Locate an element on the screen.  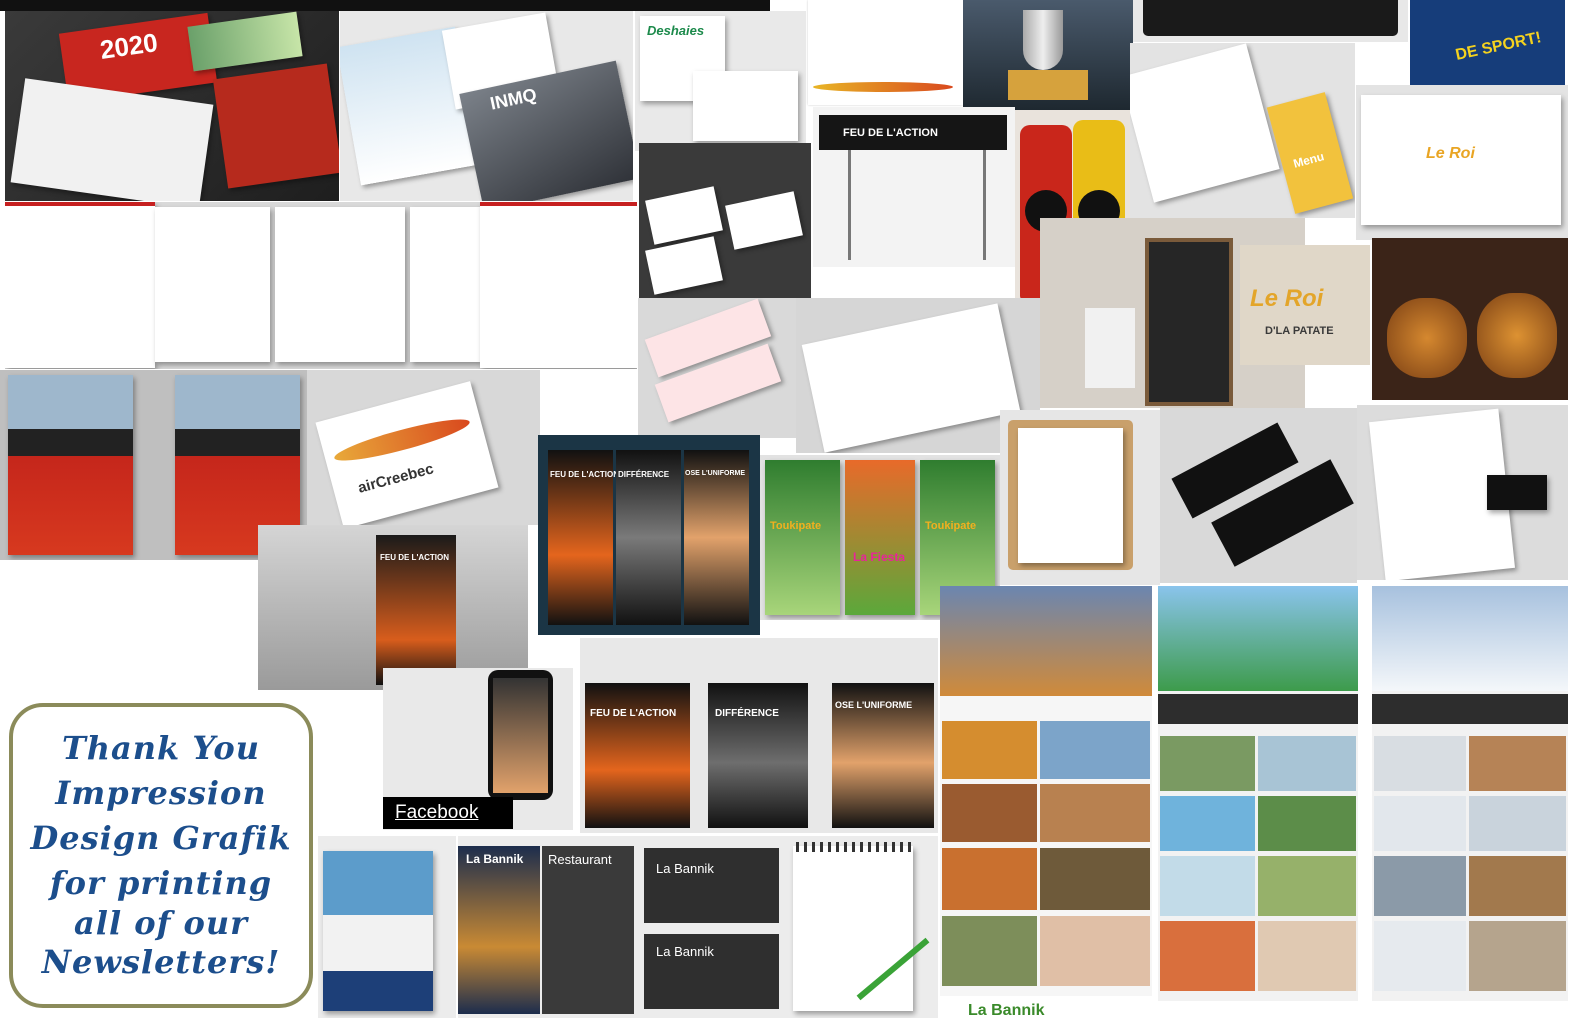
inmq-brochure: INMQ is located at coordinates (486, 106).